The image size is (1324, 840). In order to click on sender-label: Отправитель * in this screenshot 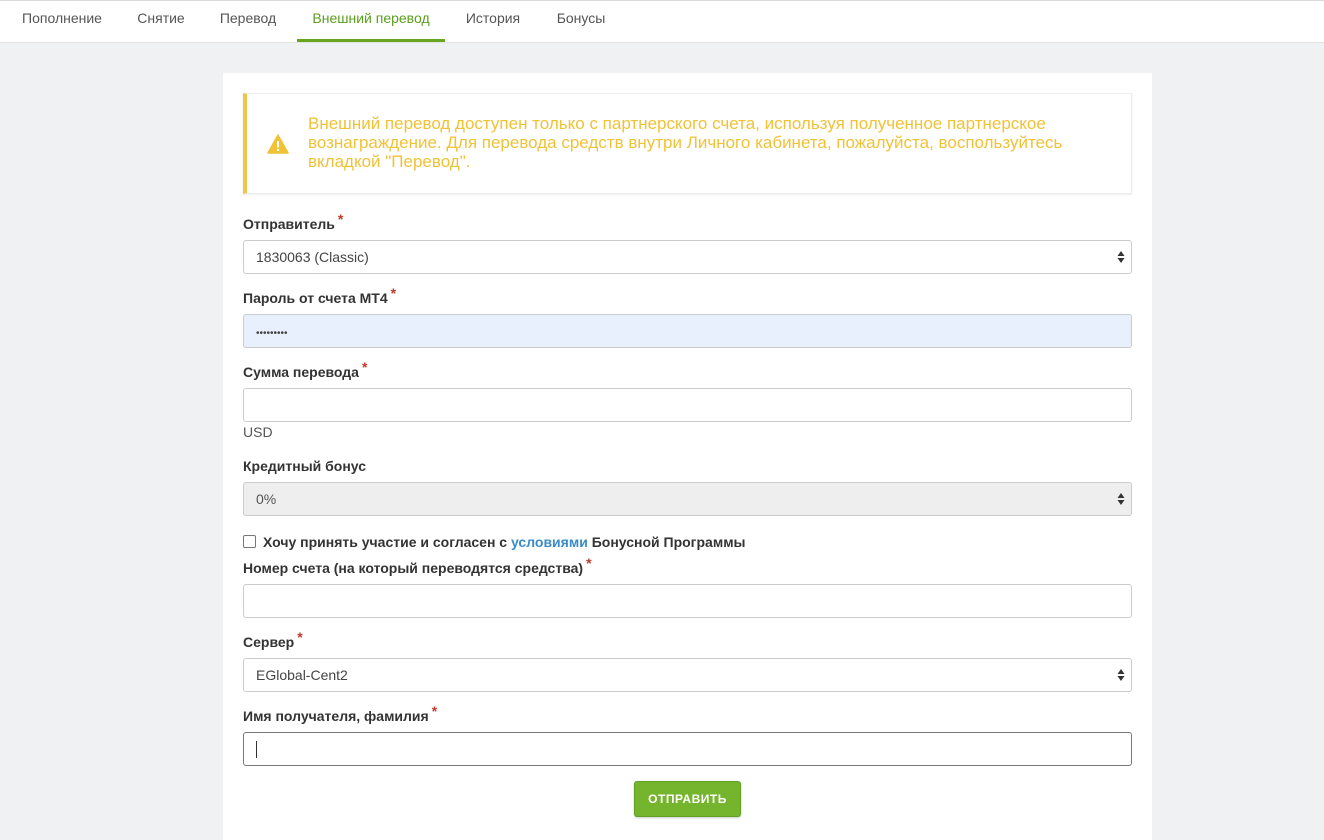, I will do `click(293, 221)`.